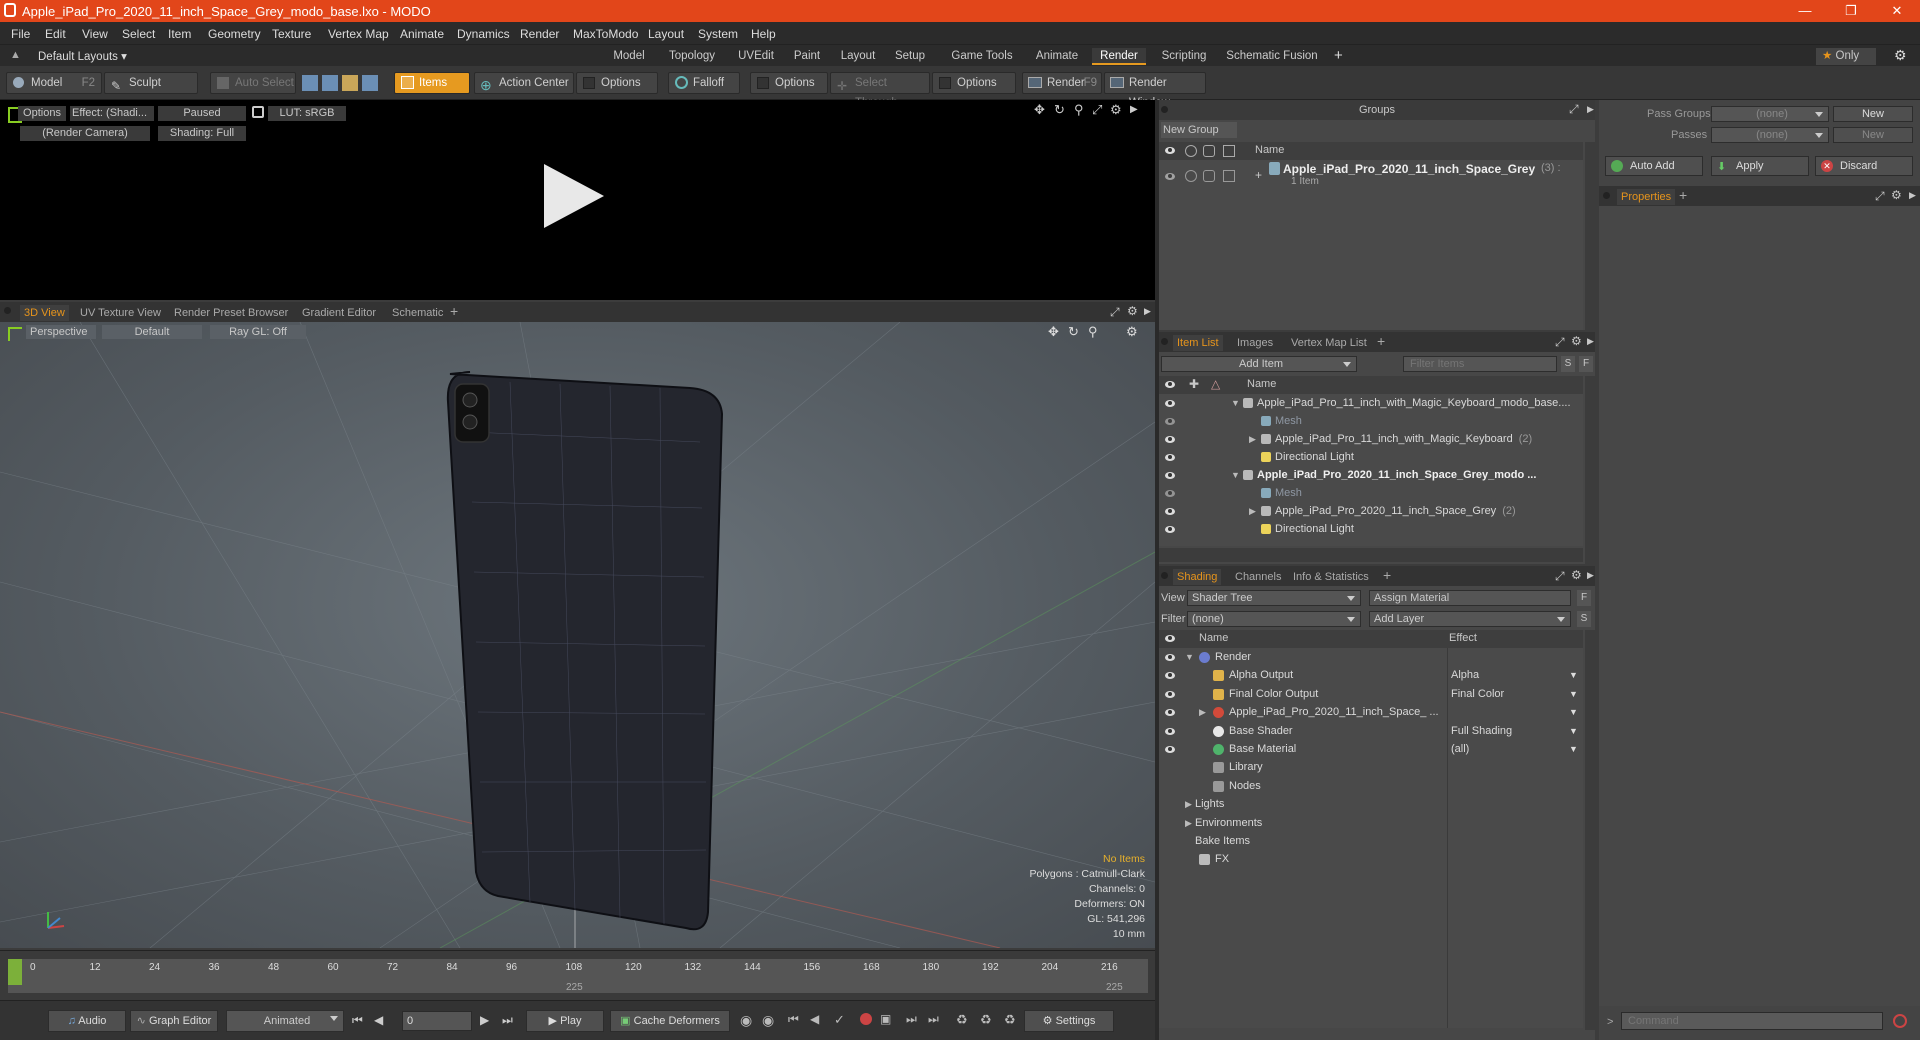  What do you see at coordinates (1646, 197) in the screenshot?
I see `tab-properties: Properties` at bounding box center [1646, 197].